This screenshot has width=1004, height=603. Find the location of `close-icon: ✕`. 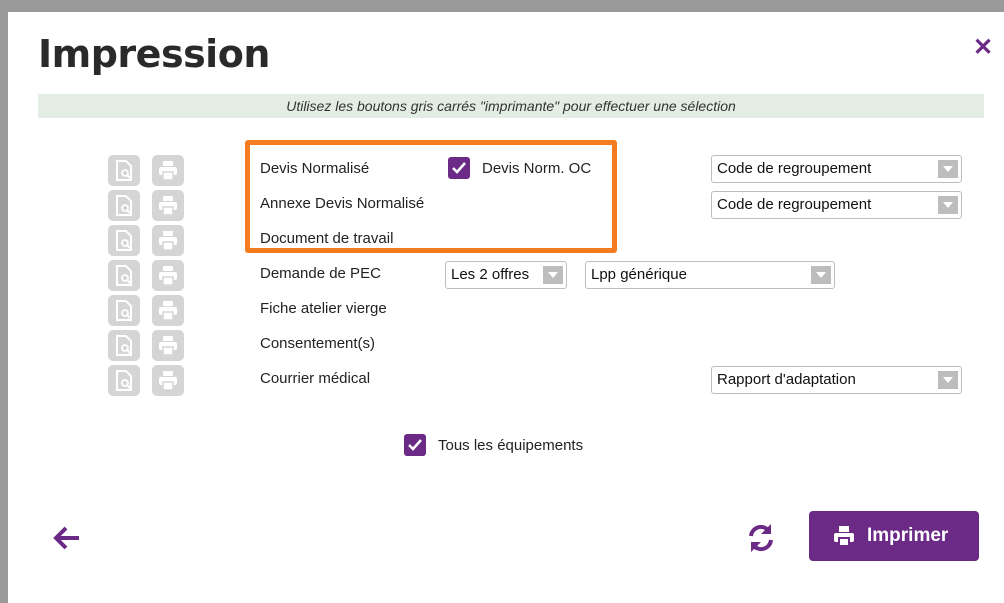

close-icon: ✕ is located at coordinates (983, 48).